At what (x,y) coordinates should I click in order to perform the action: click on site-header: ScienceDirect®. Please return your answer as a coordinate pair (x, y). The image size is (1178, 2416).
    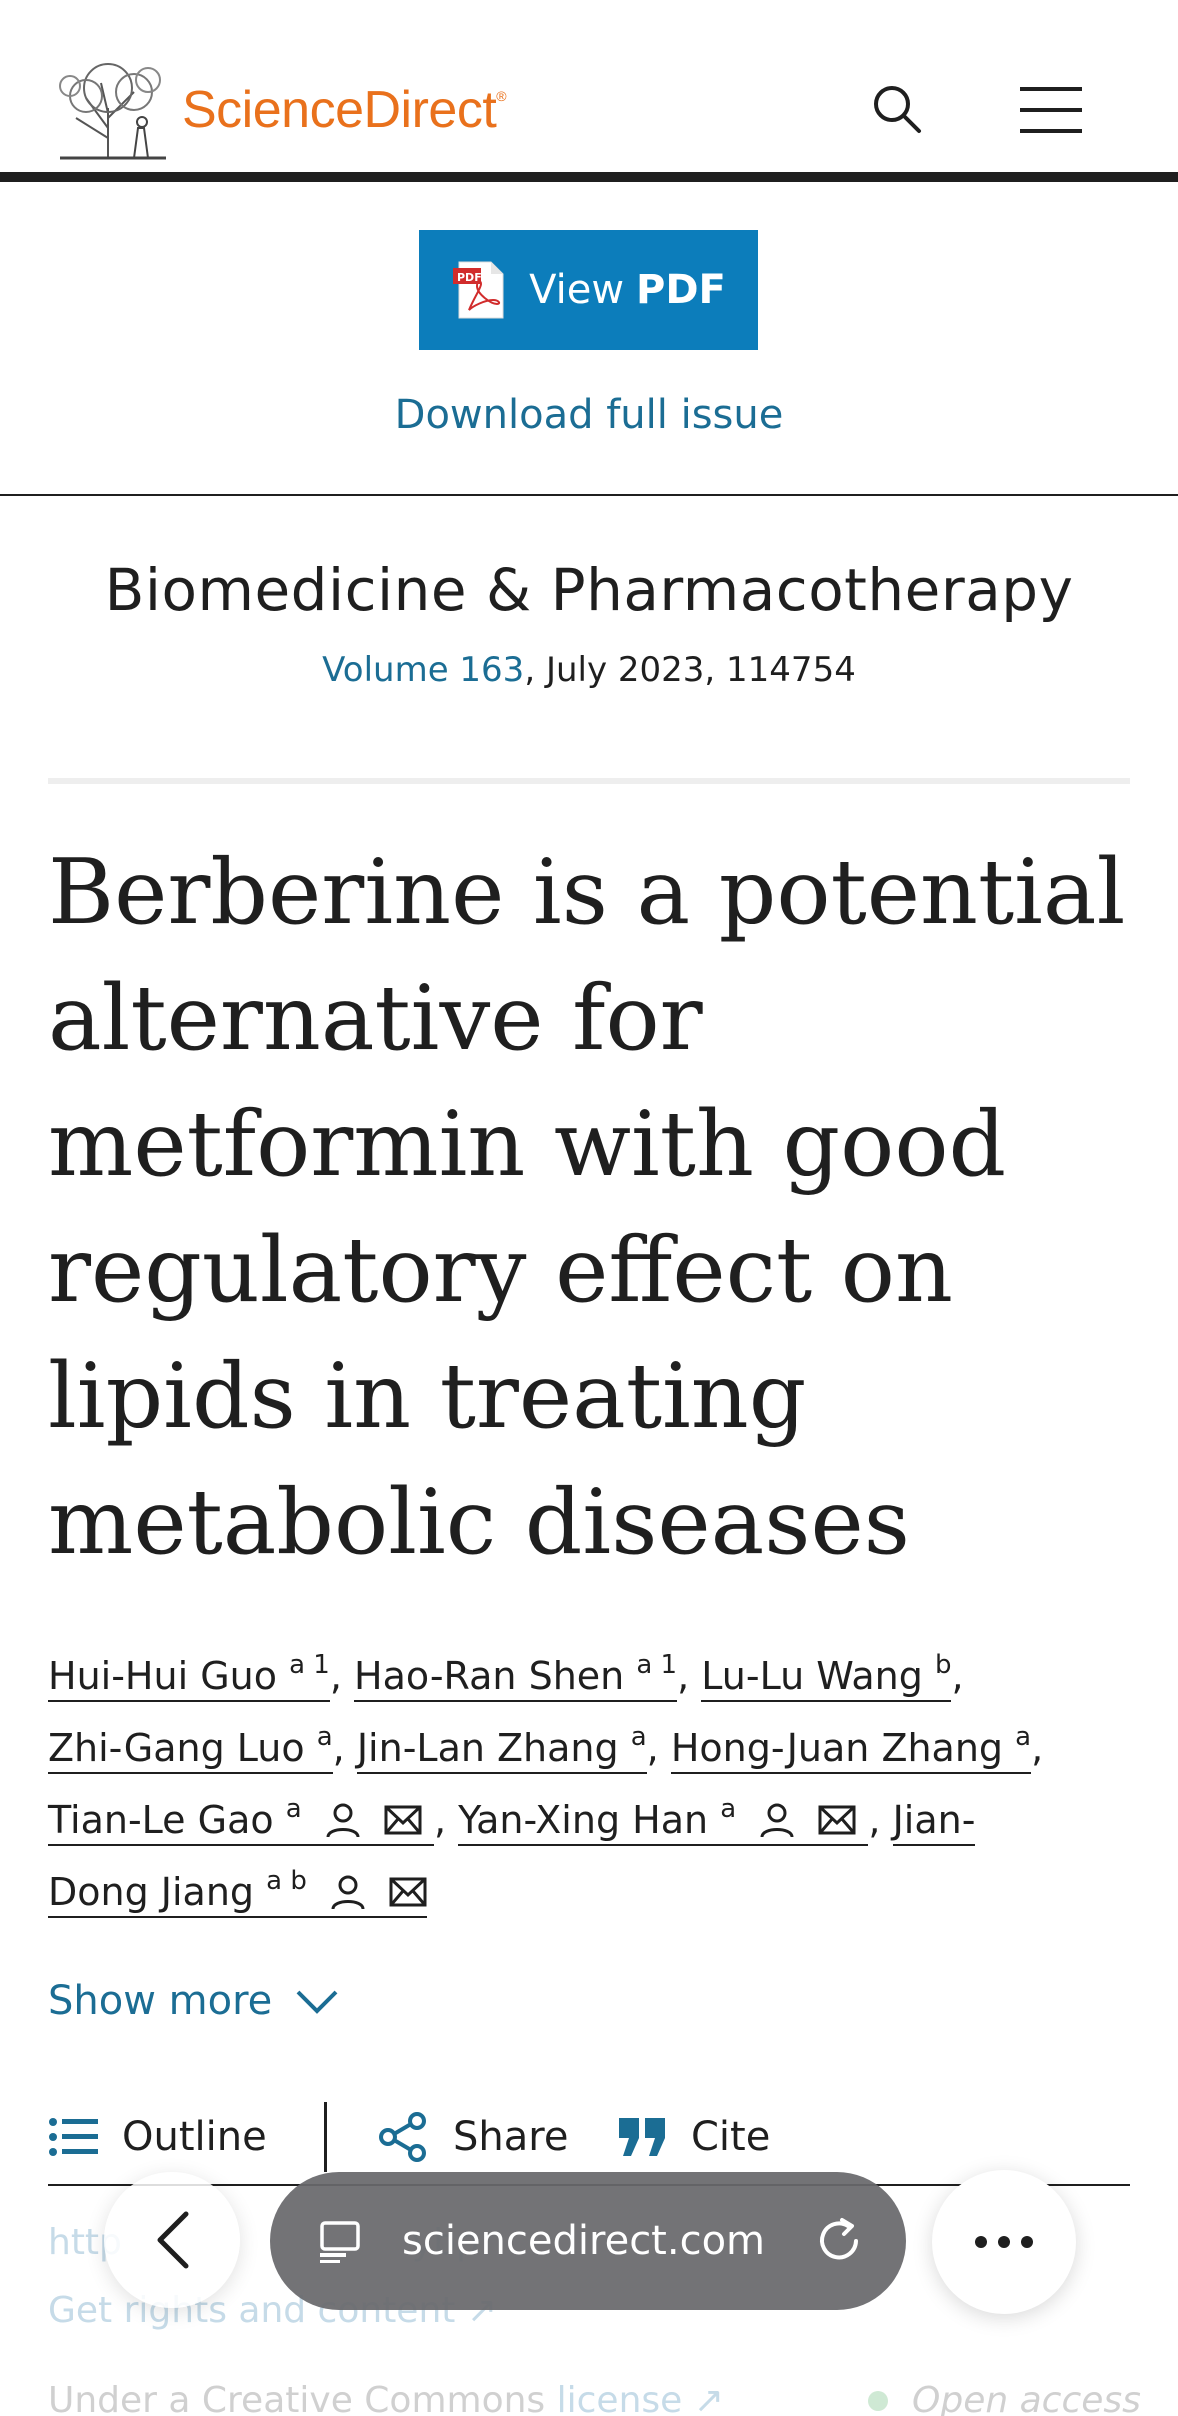
    Looking at the image, I should click on (589, 91).